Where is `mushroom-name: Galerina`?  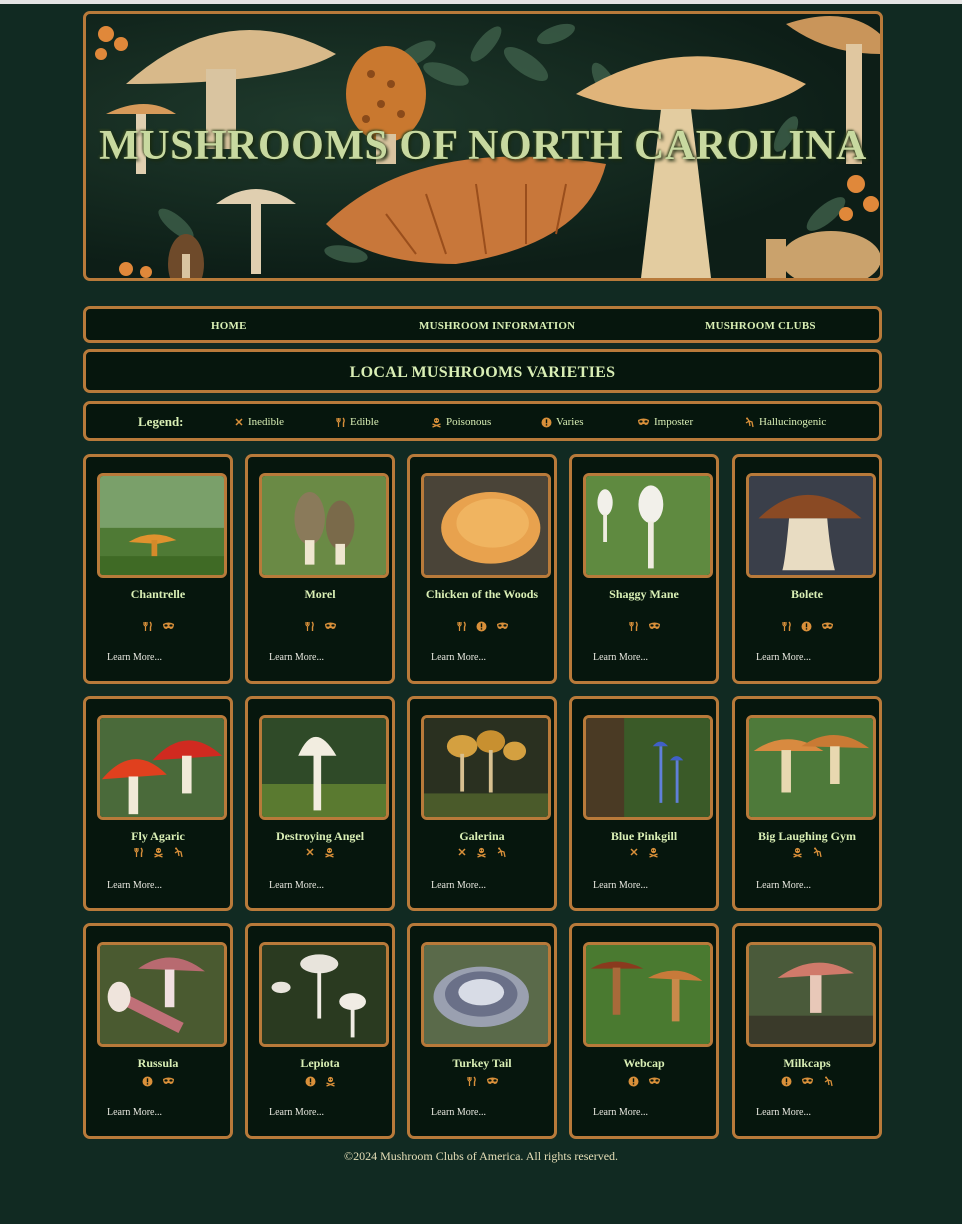
mushroom-name: Galerina is located at coordinates (482, 836).